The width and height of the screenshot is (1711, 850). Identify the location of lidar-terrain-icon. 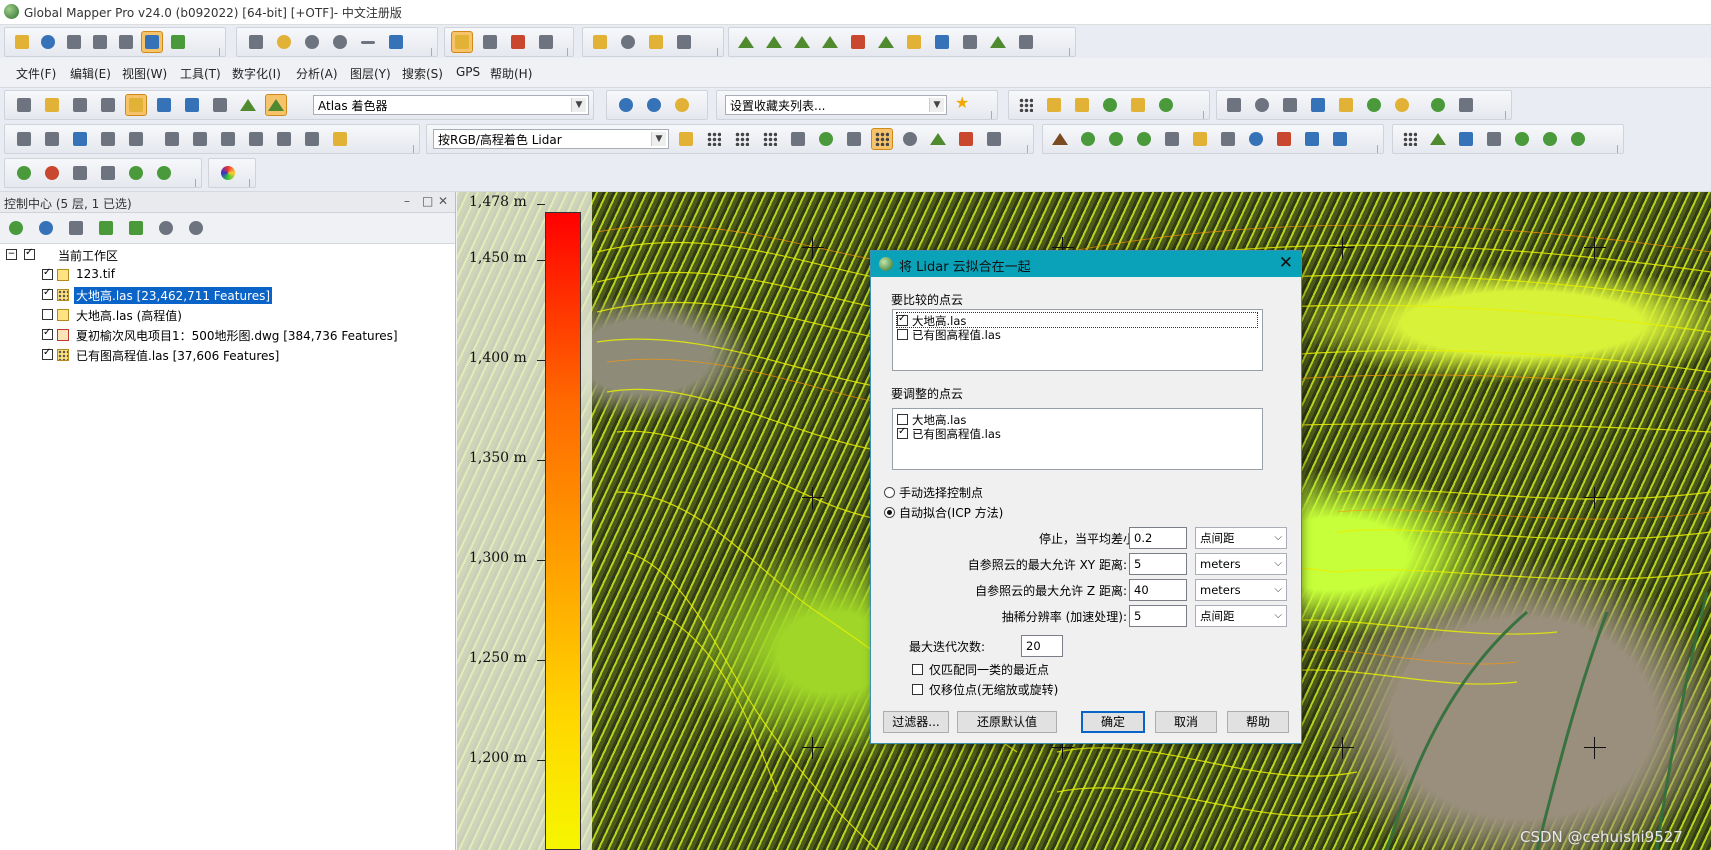
(938, 139).